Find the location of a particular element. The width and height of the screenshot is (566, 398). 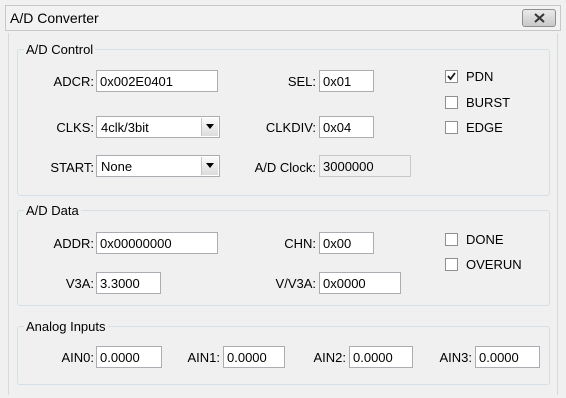

done-checkbox is located at coordinates (451, 239).